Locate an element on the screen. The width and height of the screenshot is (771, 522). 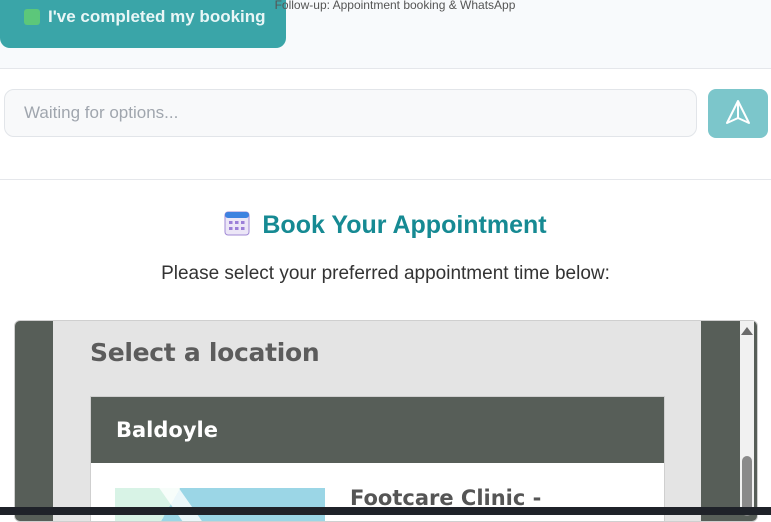
location-name: Baldoyle is located at coordinates (377, 430).